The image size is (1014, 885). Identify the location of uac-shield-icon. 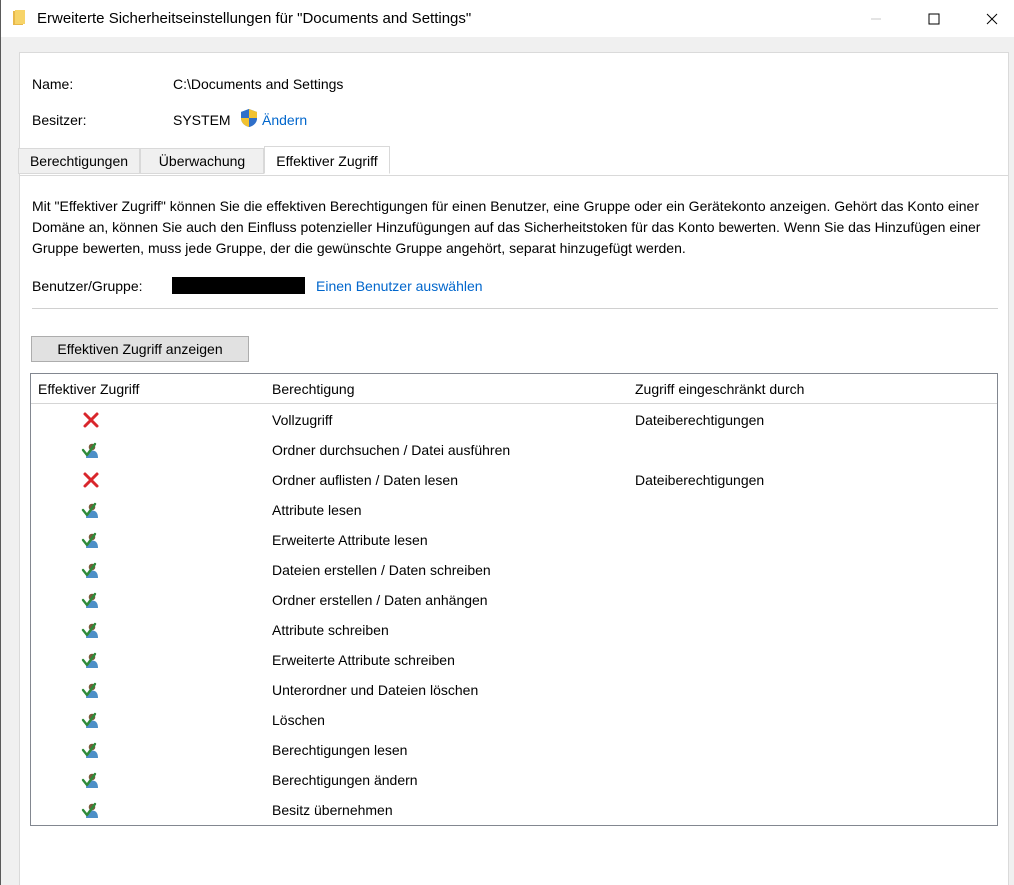
(249, 118).